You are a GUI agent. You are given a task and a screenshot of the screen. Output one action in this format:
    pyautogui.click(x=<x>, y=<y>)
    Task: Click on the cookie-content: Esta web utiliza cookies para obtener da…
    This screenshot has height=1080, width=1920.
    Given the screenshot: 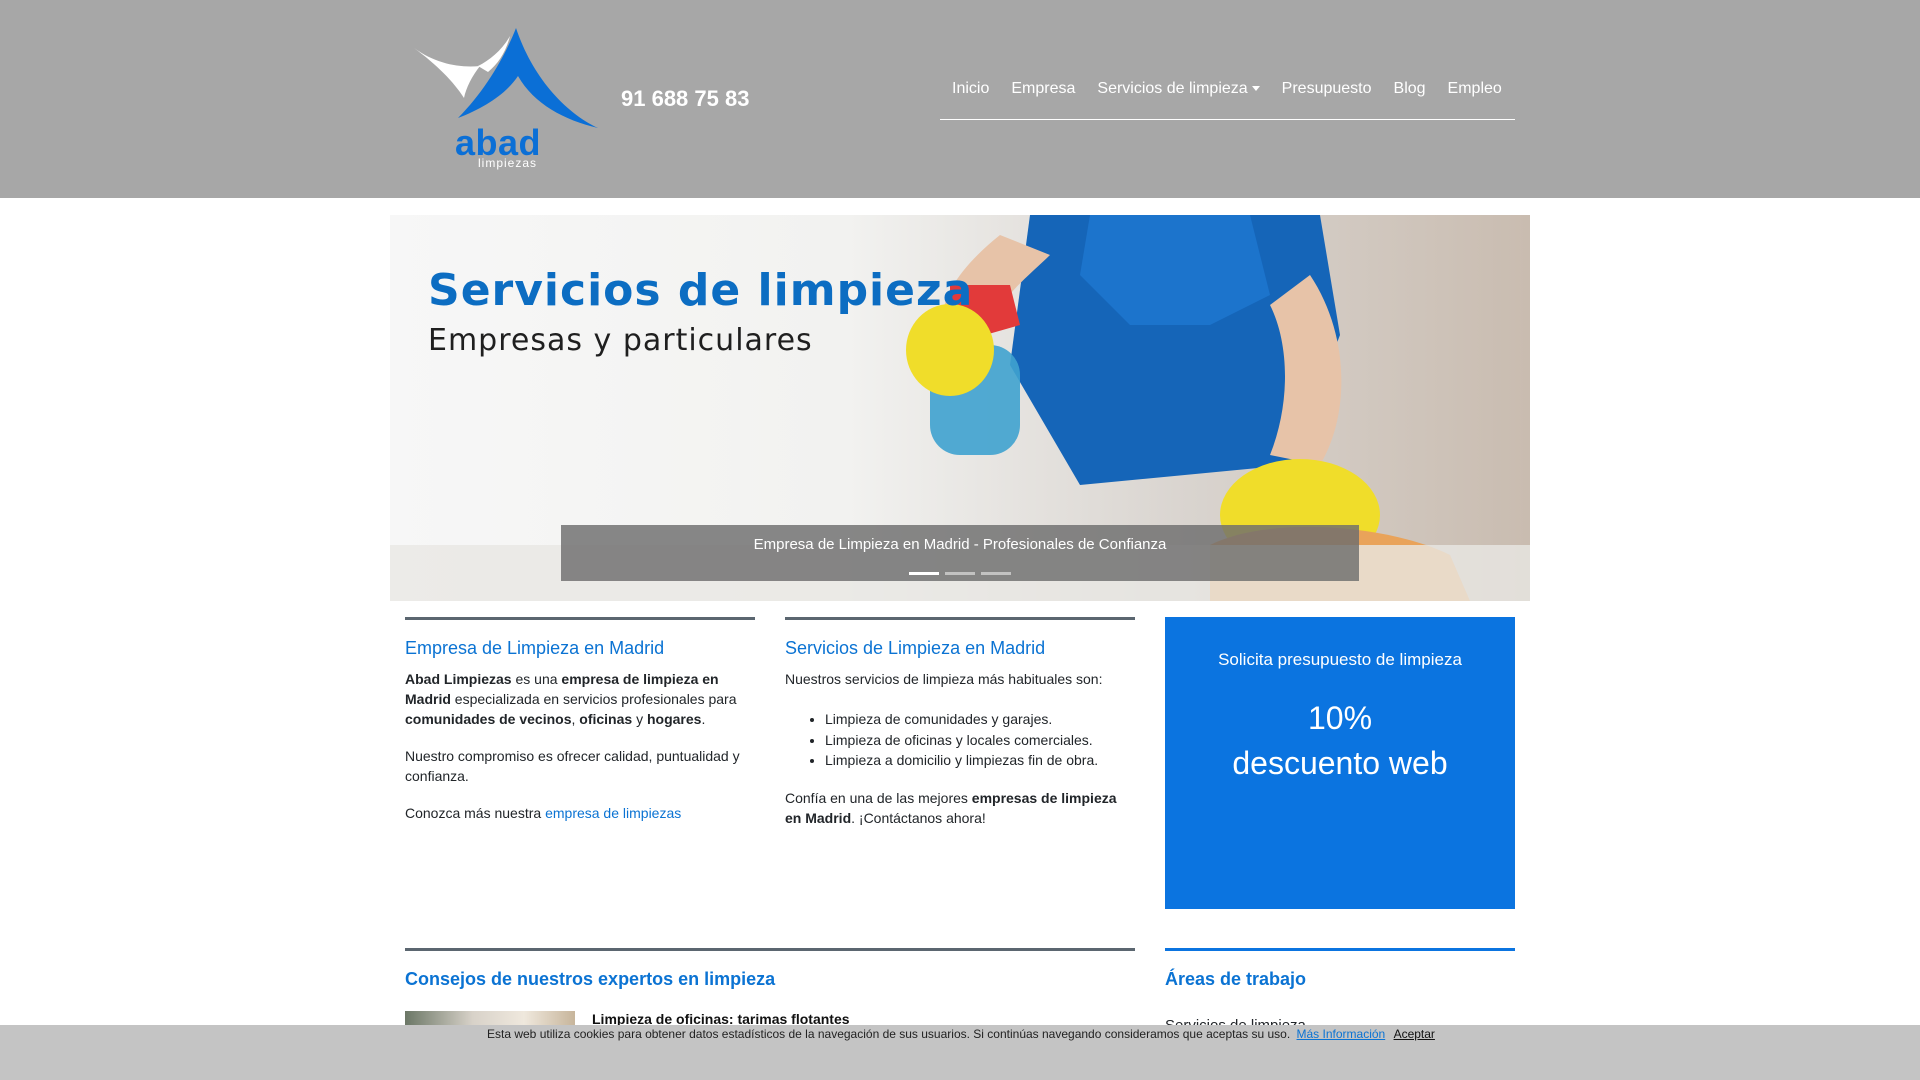 What is the action you would take?
    pyautogui.click(x=961, y=1034)
    